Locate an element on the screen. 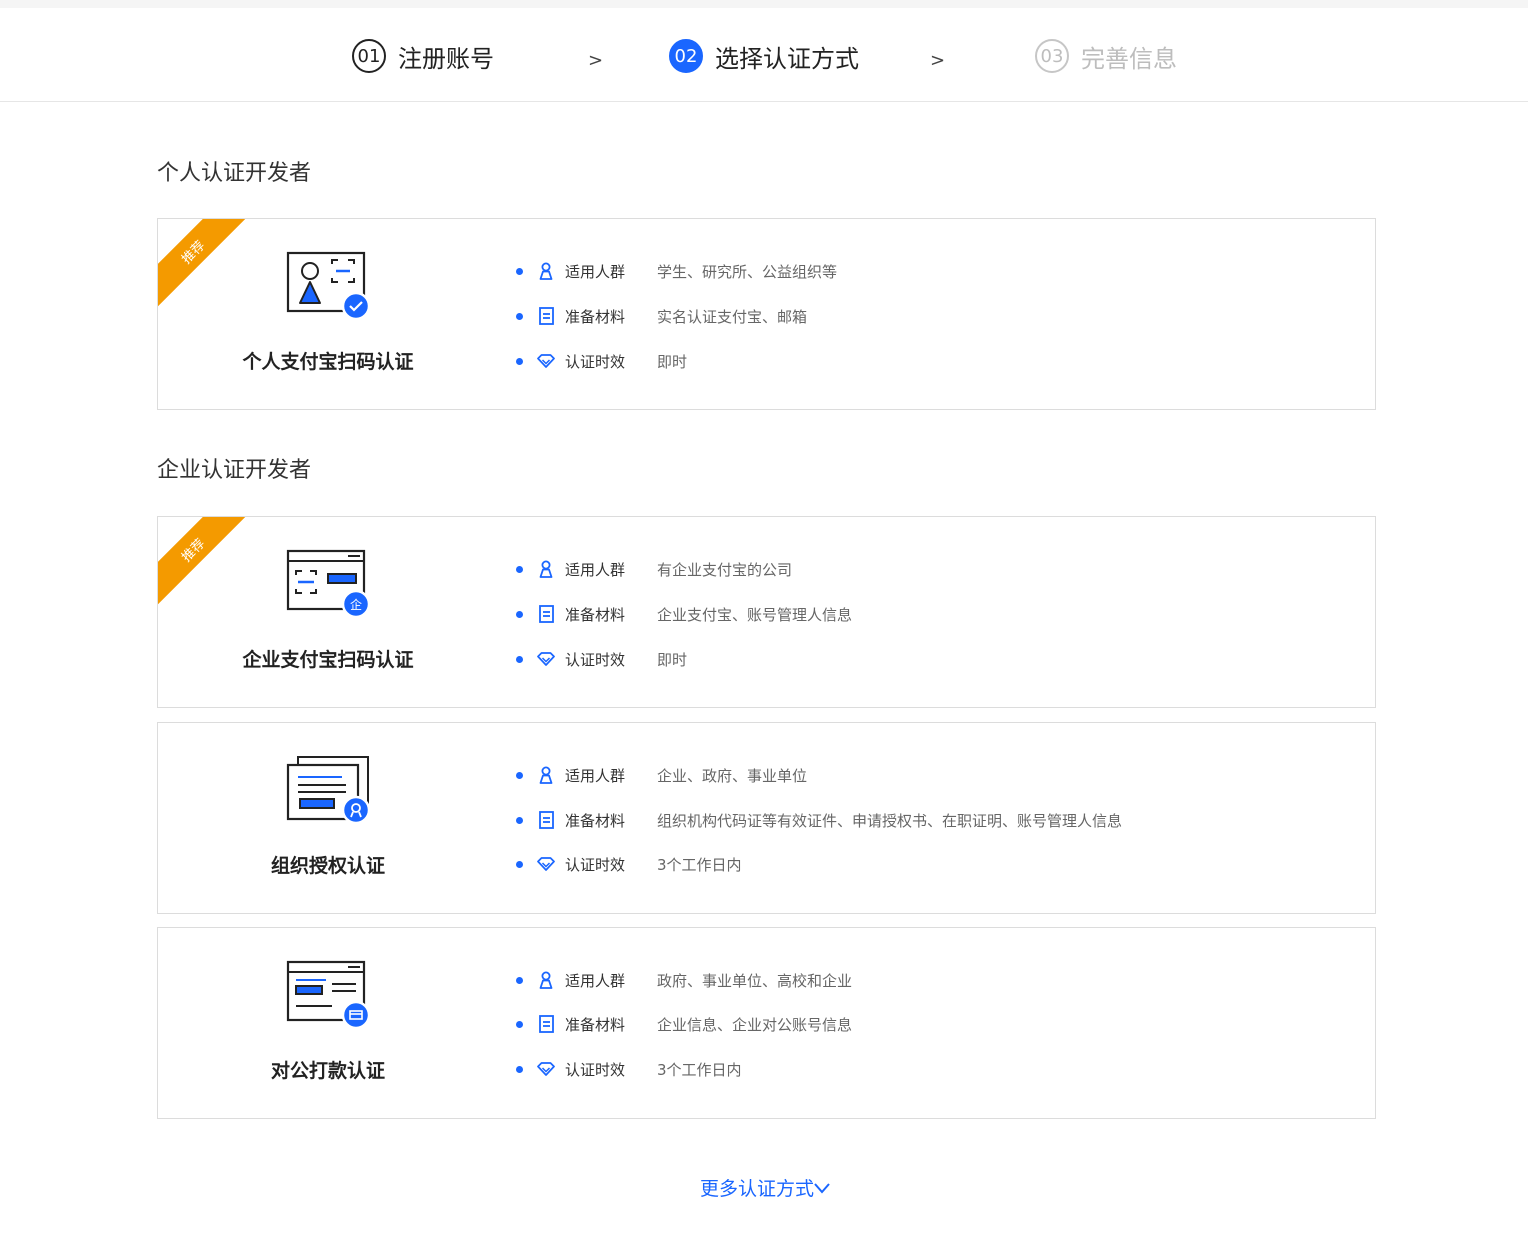  step-label: 完善信息 is located at coordinates (1129, 58).